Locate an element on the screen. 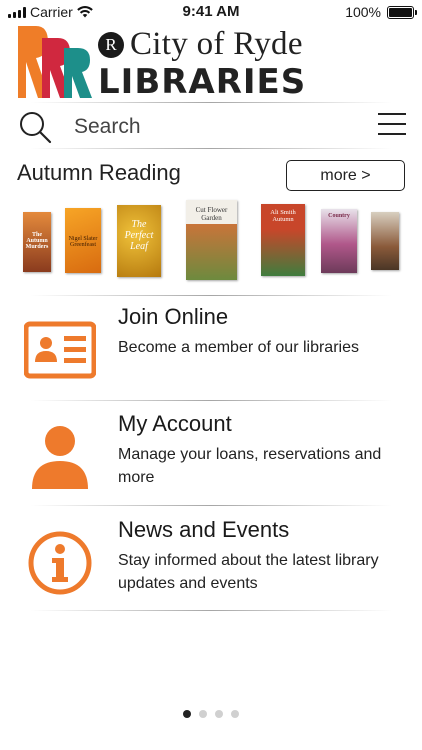 This screenshot has width=422, height=750. feature-title: News and Events is located at coordinates (204, 529).